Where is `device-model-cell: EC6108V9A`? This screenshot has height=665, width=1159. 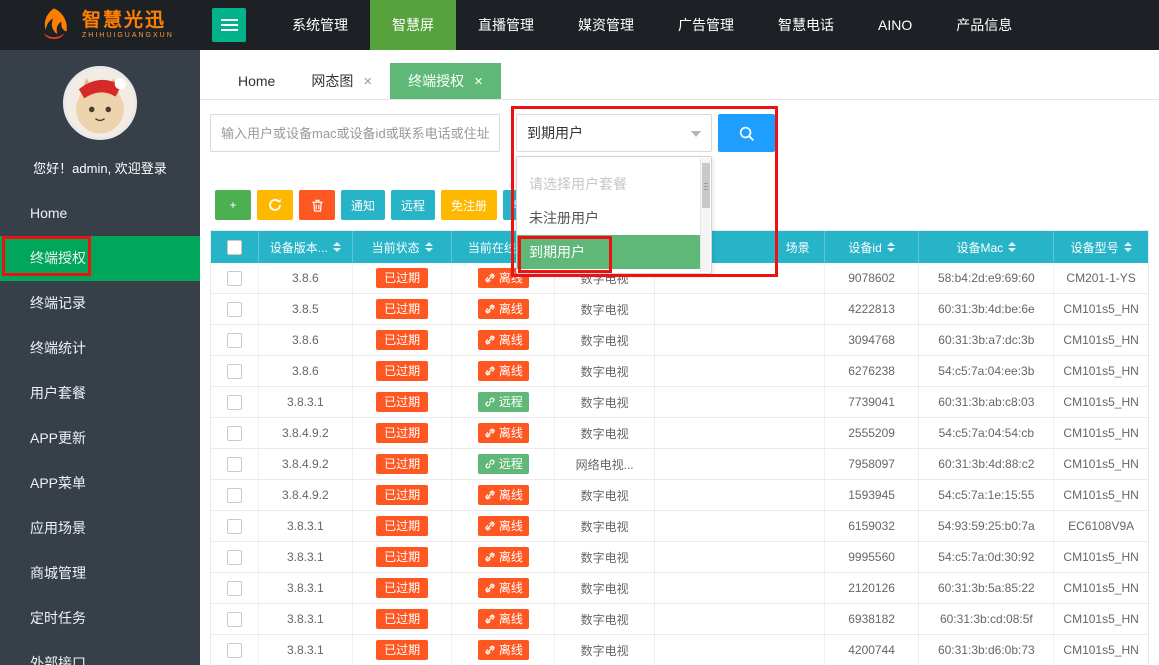
device-model-cell: EC6108V9A is located at coordinates (1101, 526).